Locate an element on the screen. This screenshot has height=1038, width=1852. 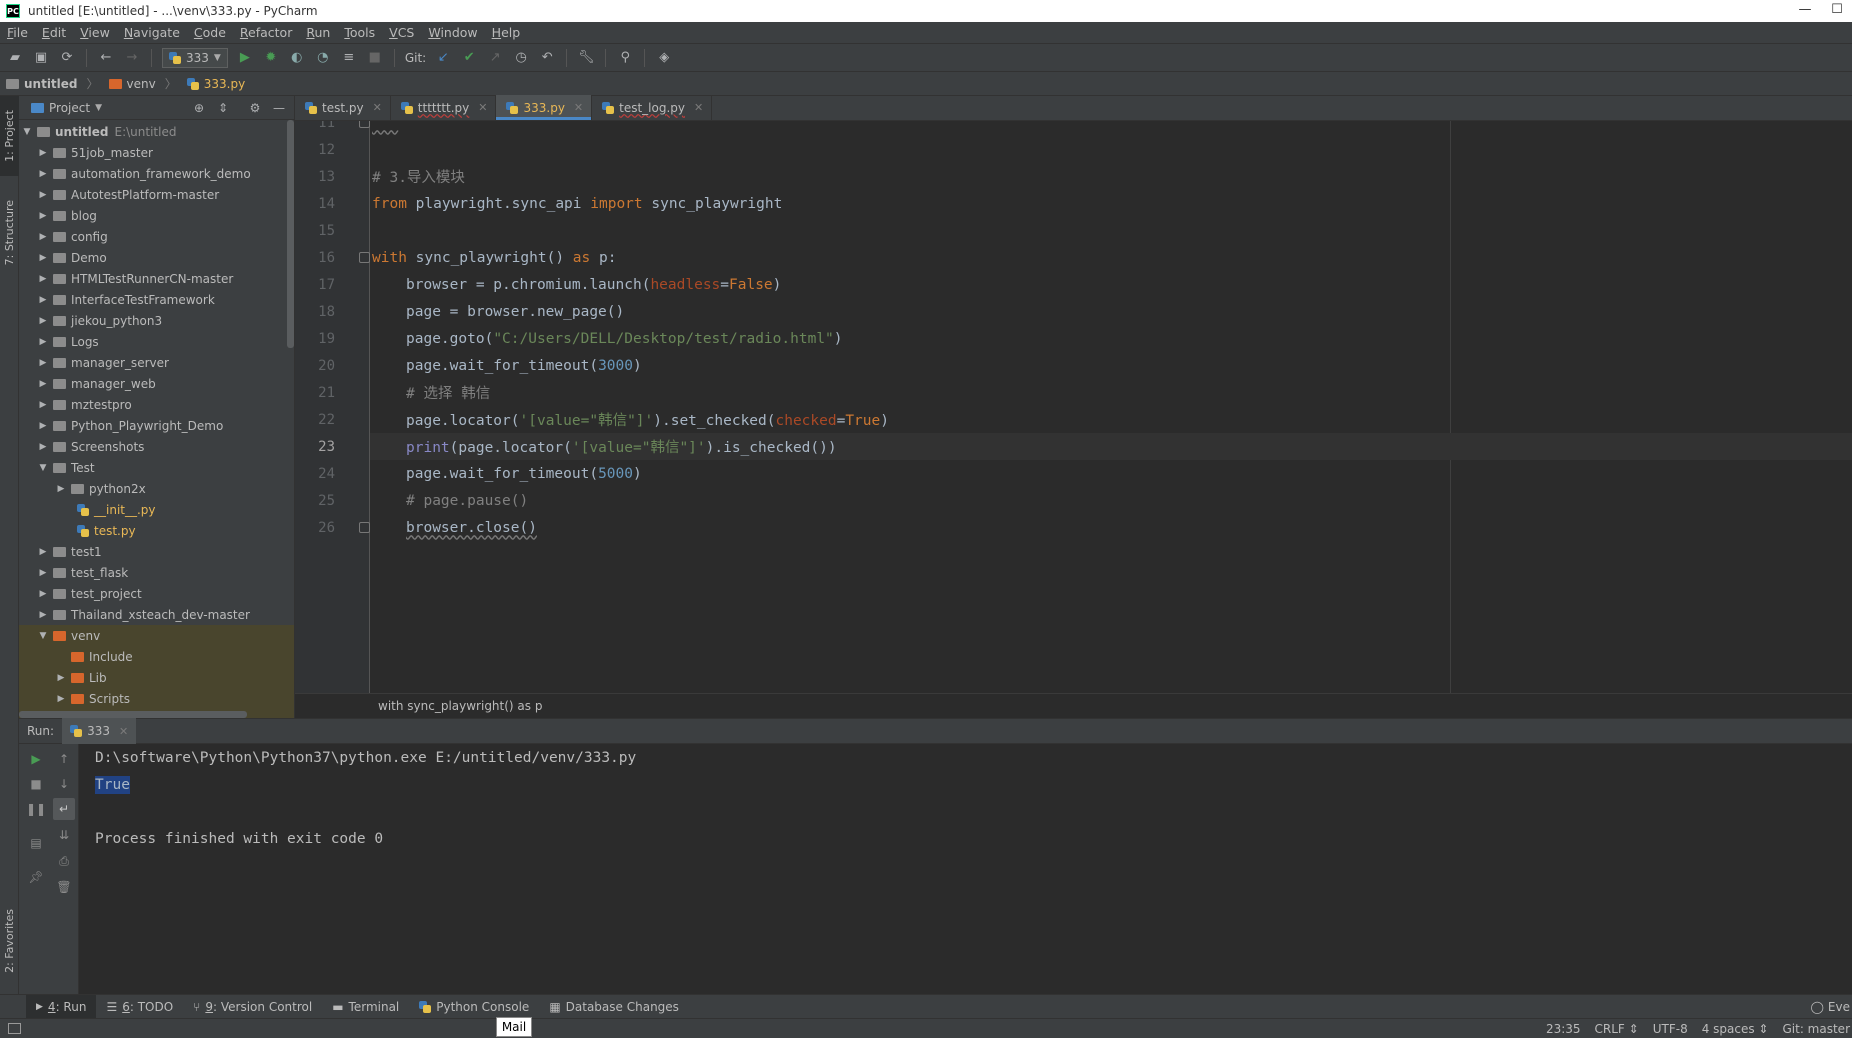
open-folder-icon: ▰ is located at coordinates (15, 58).